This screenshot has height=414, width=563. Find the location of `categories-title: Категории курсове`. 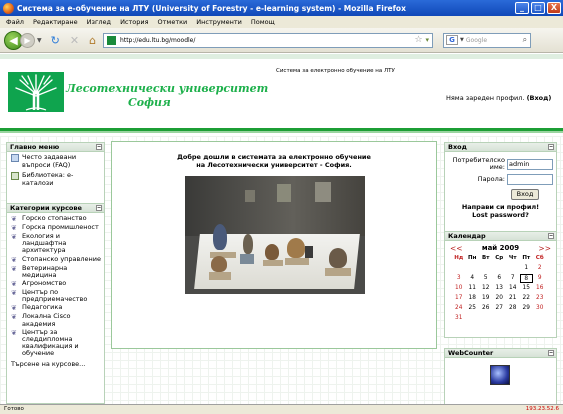

categories-title: Категории курсове is located at coordinates (46, 208).